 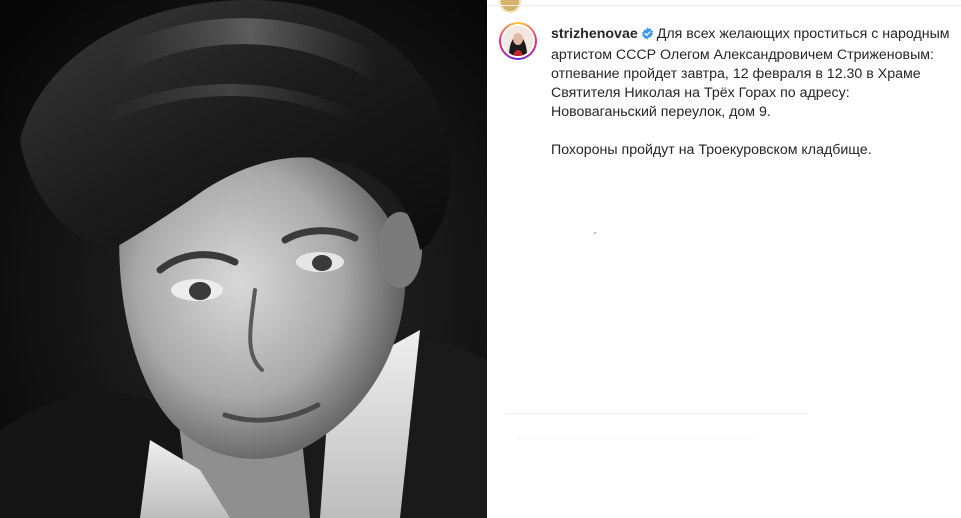 I want to click on author-avatar, so click(x=518, y=41).